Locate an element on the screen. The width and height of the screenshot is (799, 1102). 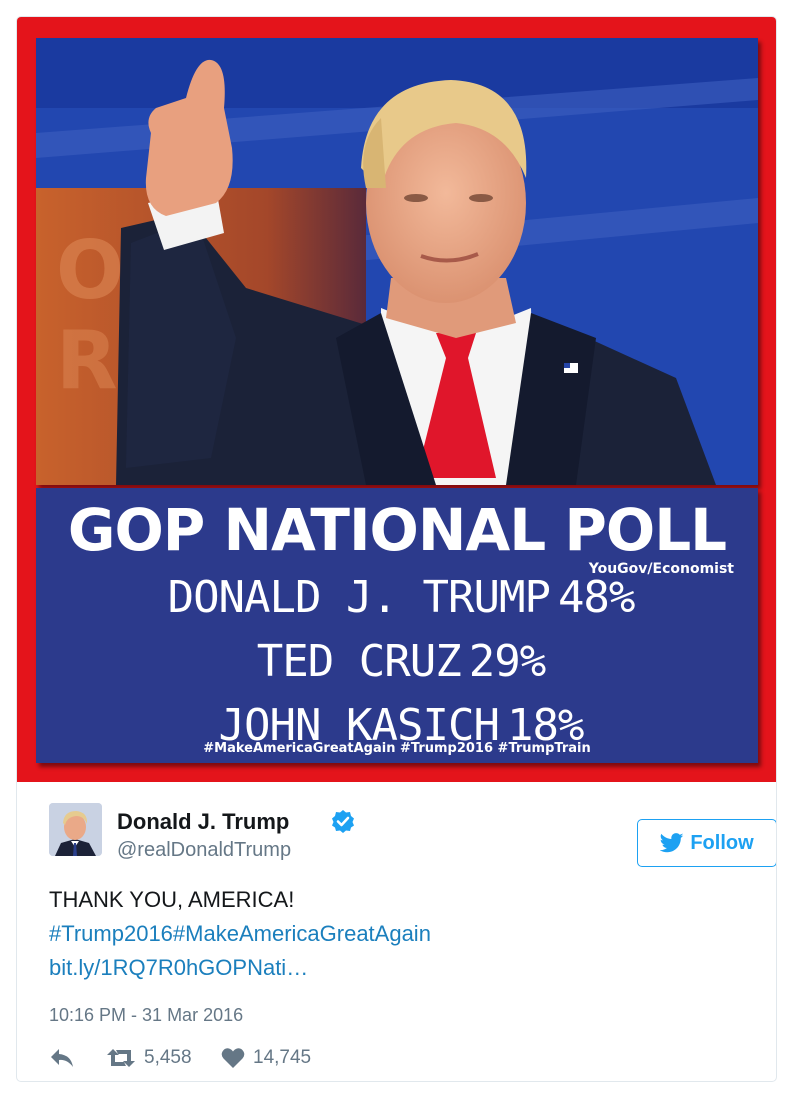
candidate-percent: 29% is located at coordinates (507, 661).